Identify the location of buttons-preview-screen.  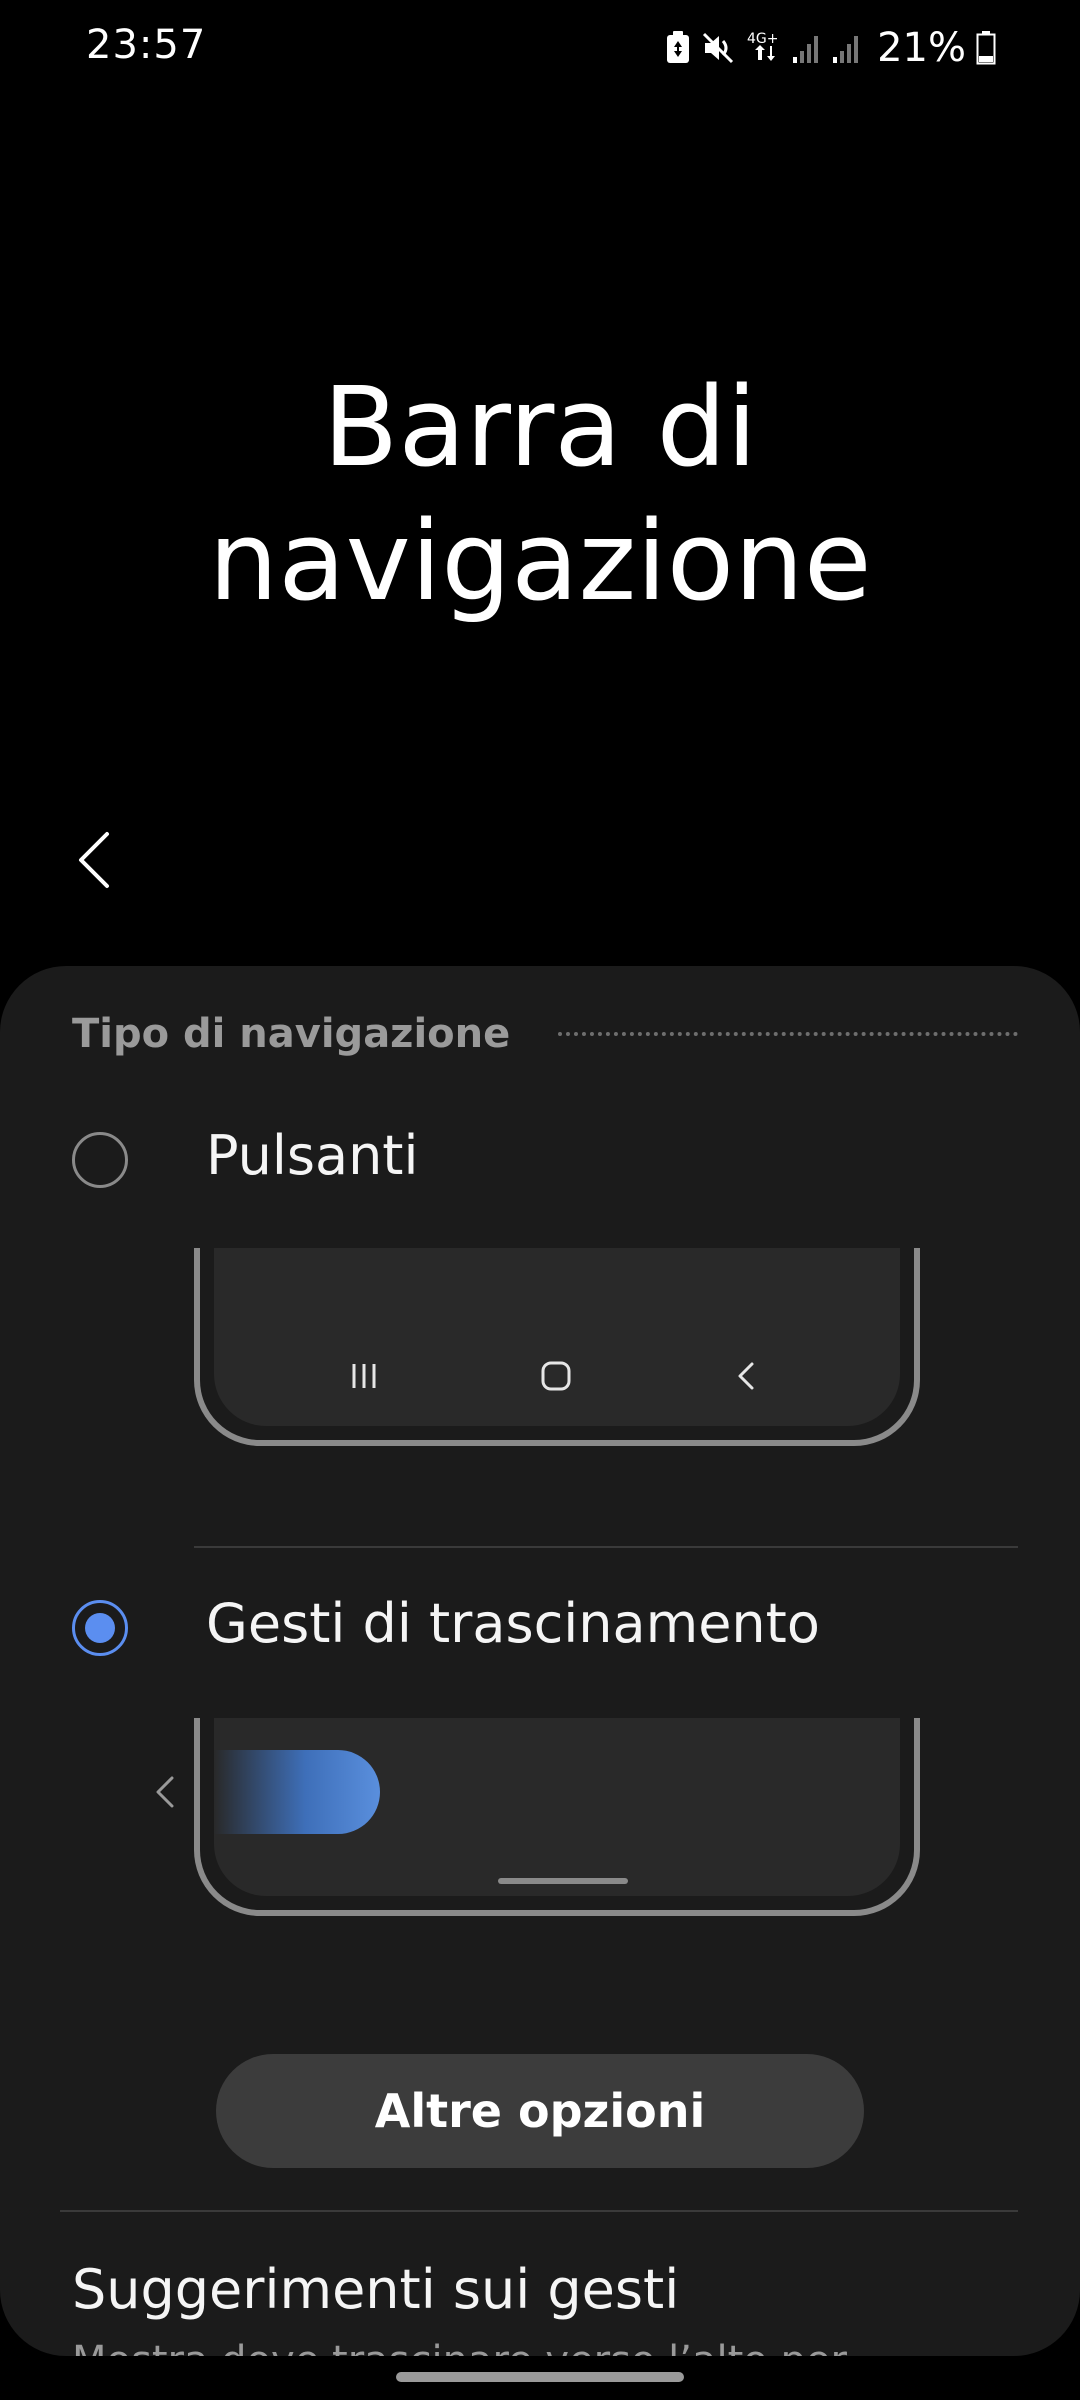
(557, 1337).